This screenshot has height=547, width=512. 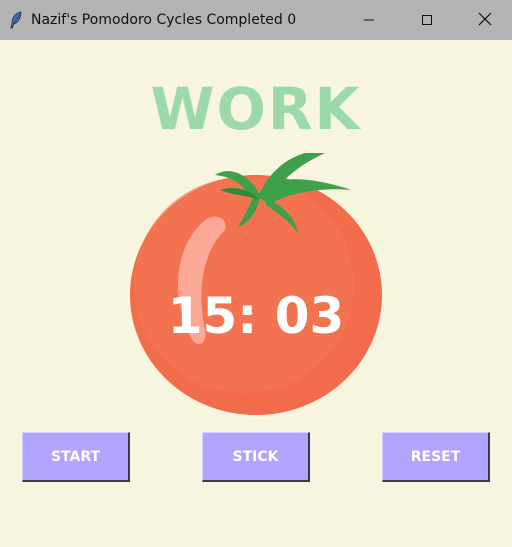 I want to click on maximize-icon, so click(x=427, y=20).